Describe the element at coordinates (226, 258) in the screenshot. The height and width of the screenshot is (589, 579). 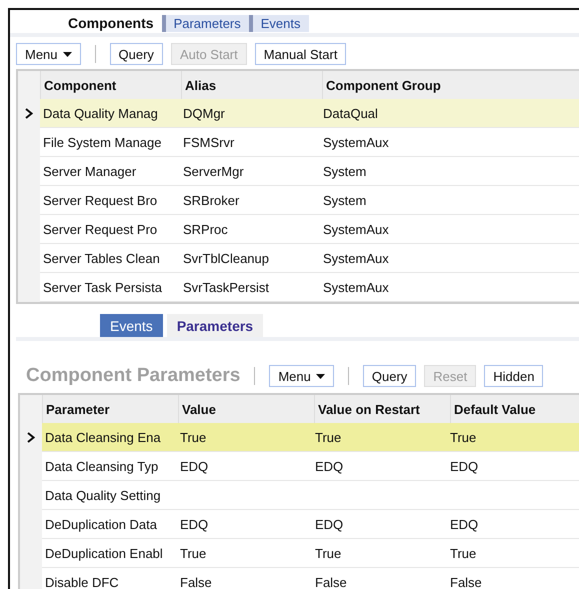
I see `table-cell: SvrTblCleanup` at that location.